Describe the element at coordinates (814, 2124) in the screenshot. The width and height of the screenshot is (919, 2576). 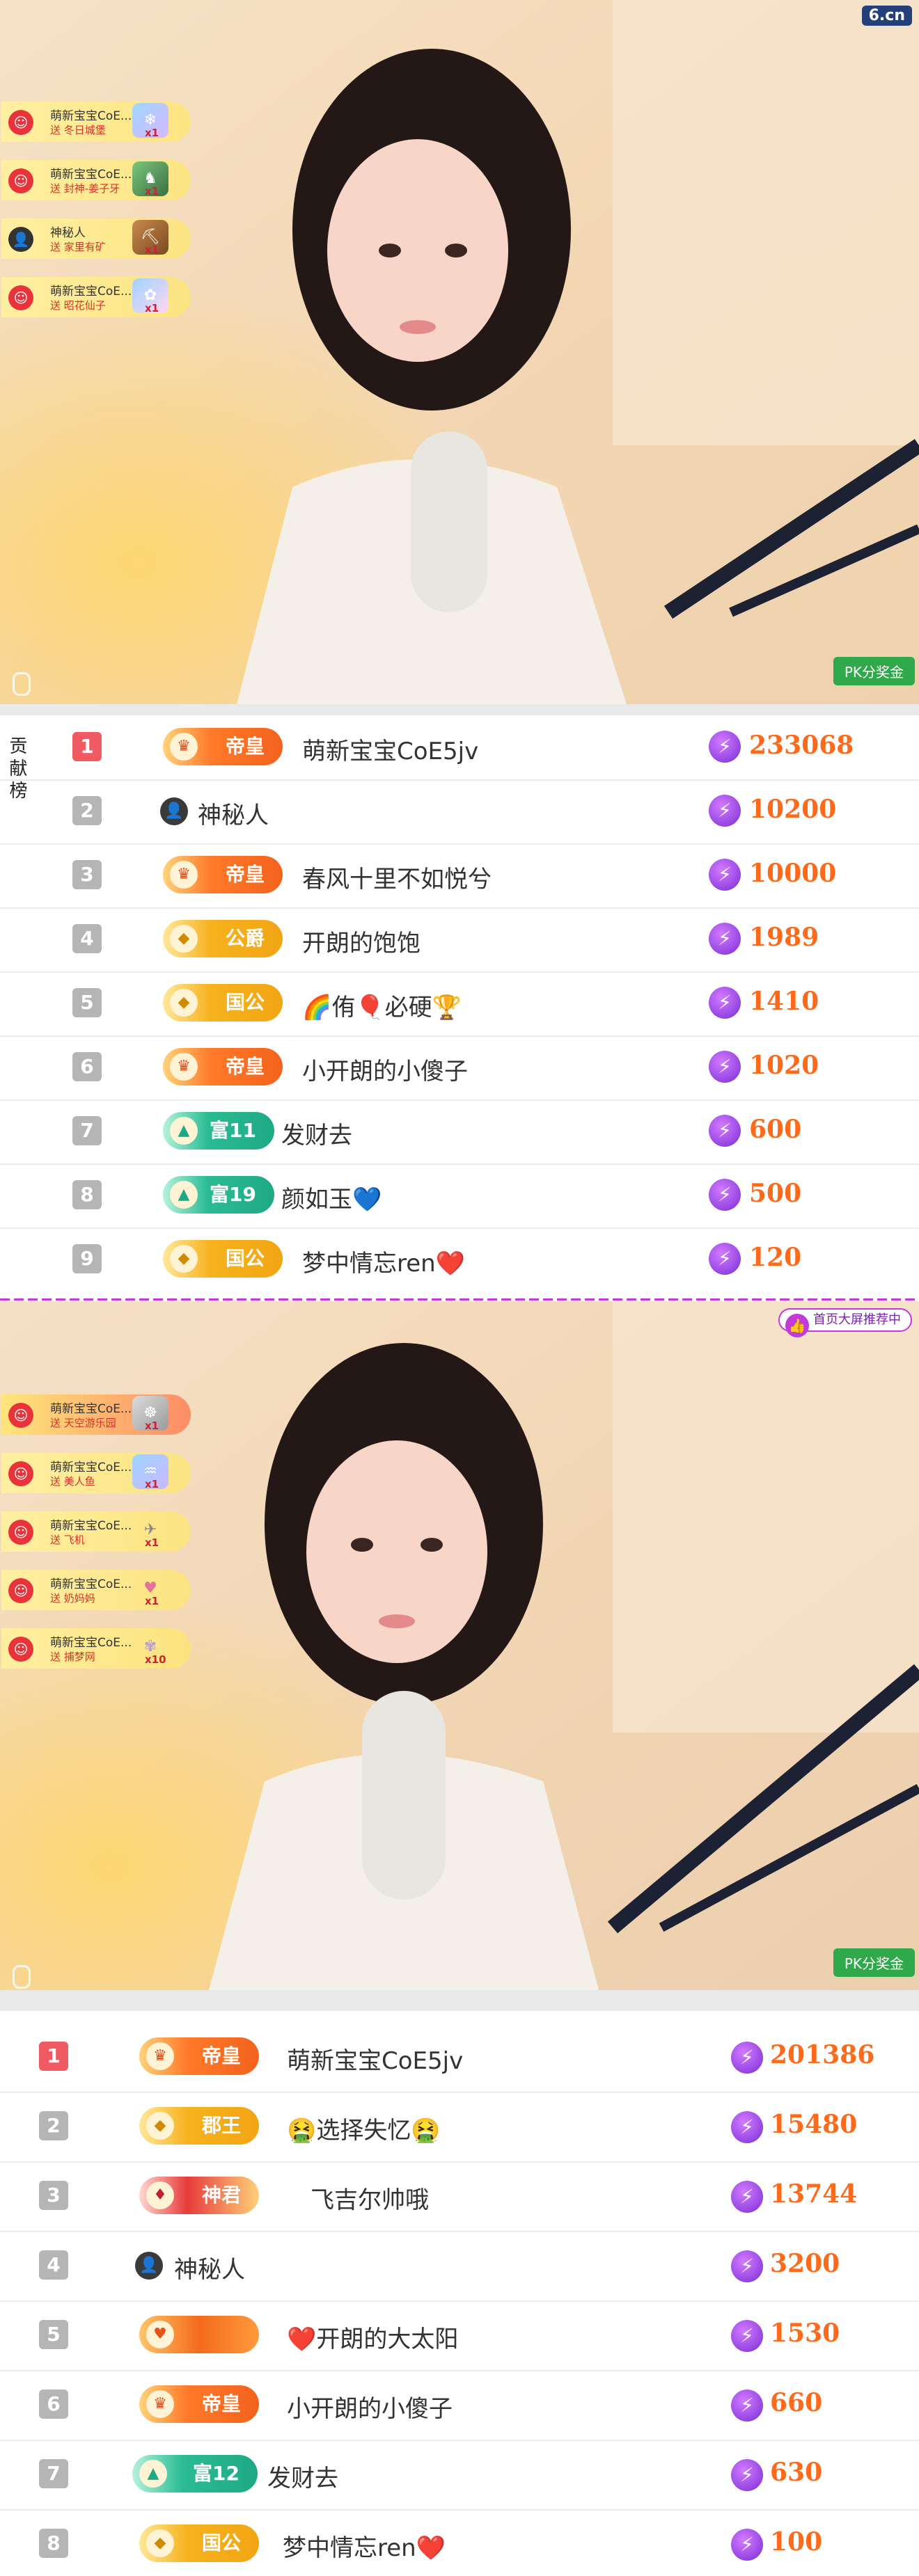
I see `contribution-amount: 15480` at that location.